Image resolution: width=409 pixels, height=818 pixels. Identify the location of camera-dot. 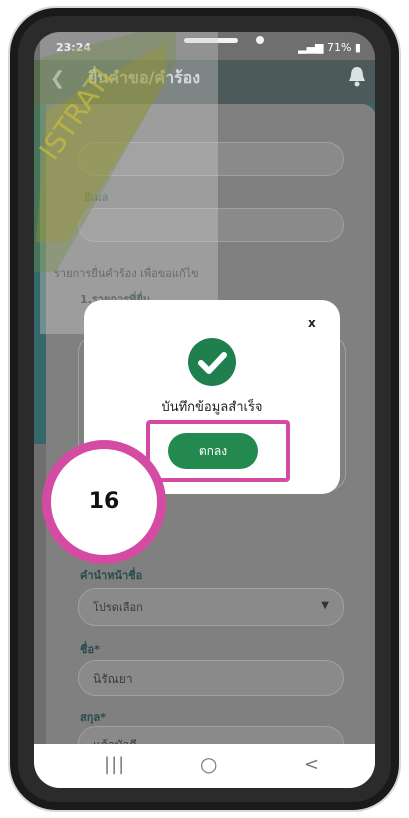
(260, 40).